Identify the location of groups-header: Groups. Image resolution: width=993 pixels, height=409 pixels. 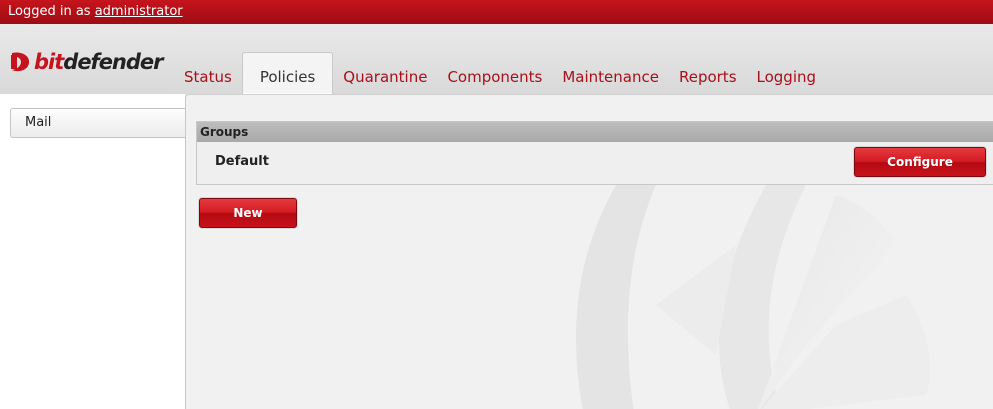
(595, 132).